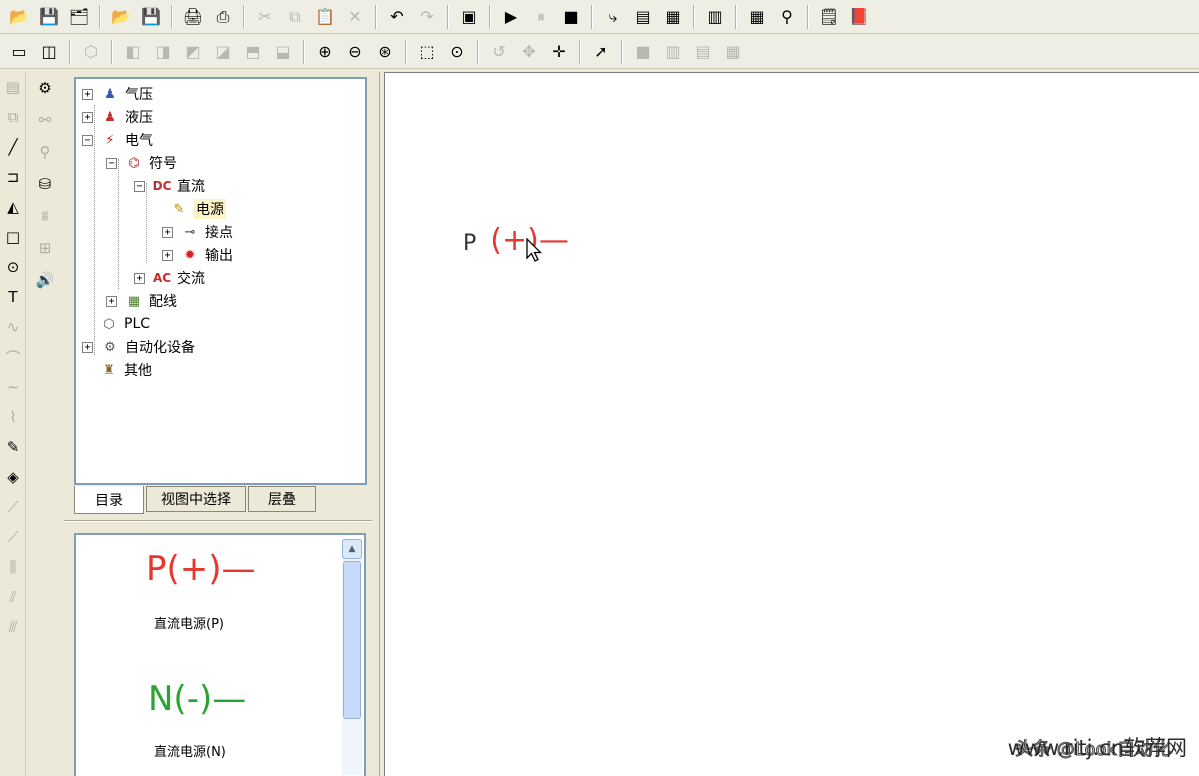 This screenshot has width=1199, height=776. I want to click on library-button: ▥, so click(715, 17).